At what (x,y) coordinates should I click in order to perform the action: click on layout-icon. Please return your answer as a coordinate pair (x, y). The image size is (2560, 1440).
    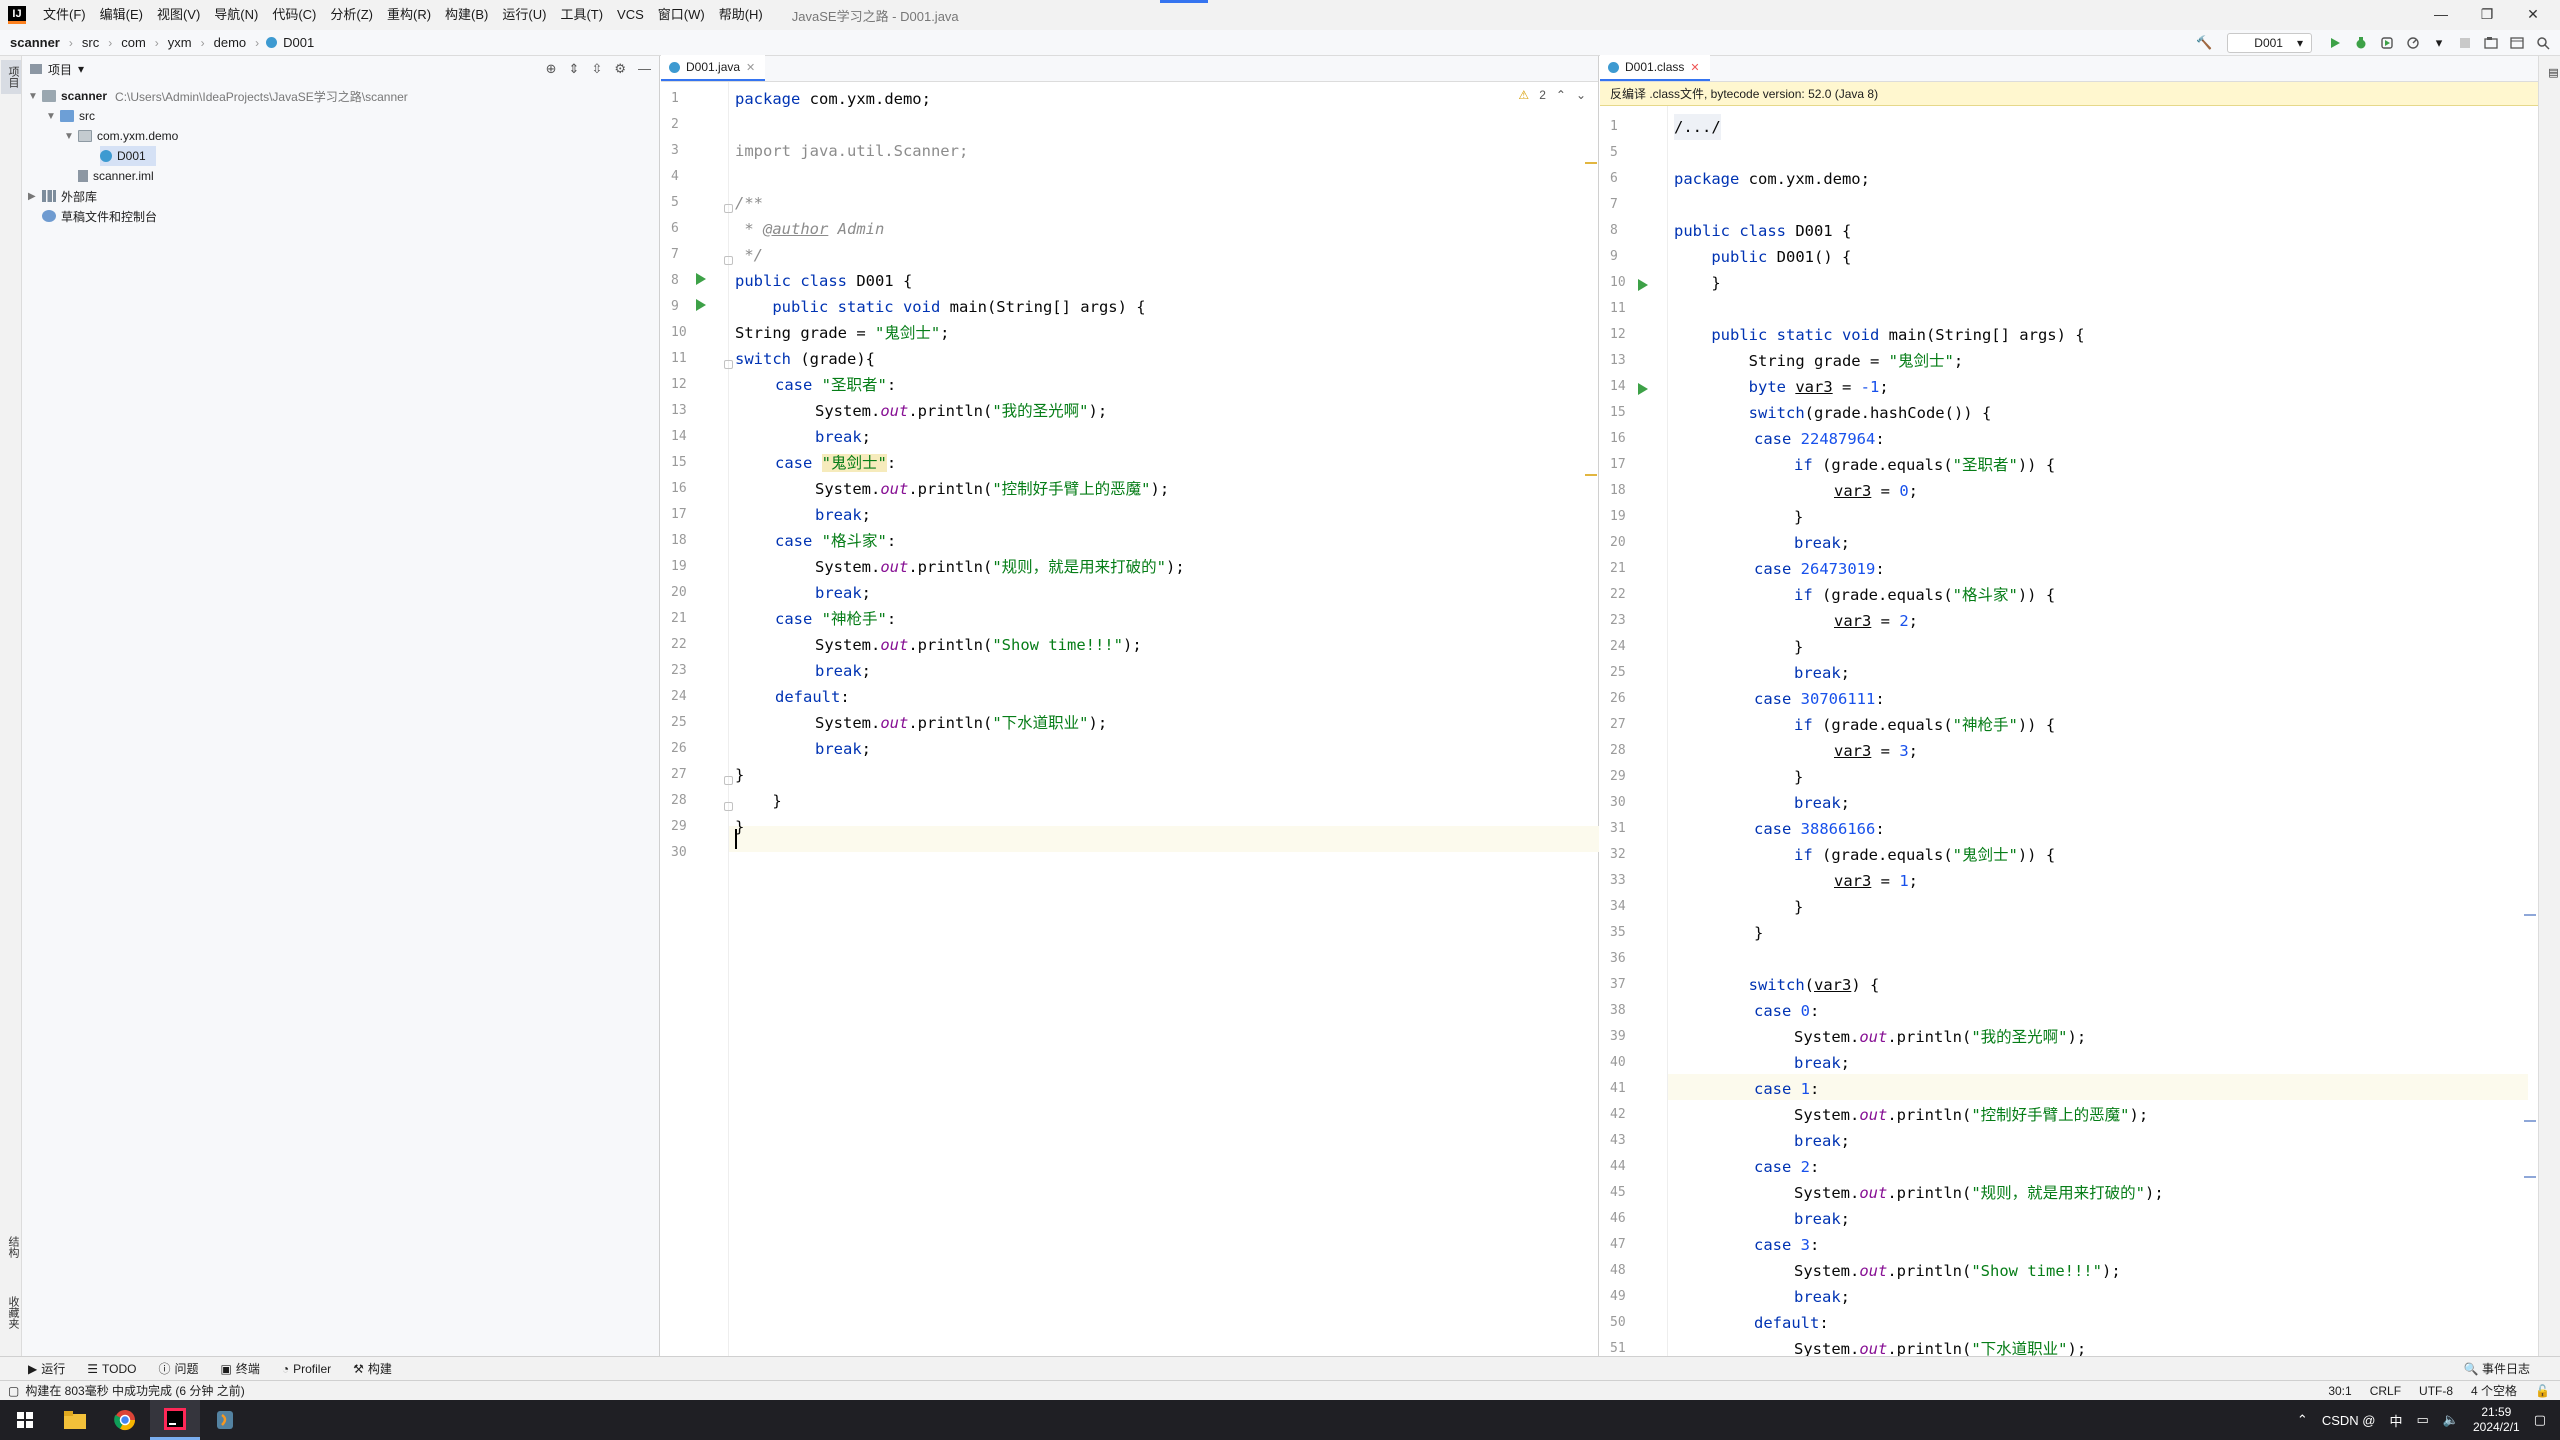
    Looking at the image, I should click on (2517, 43).